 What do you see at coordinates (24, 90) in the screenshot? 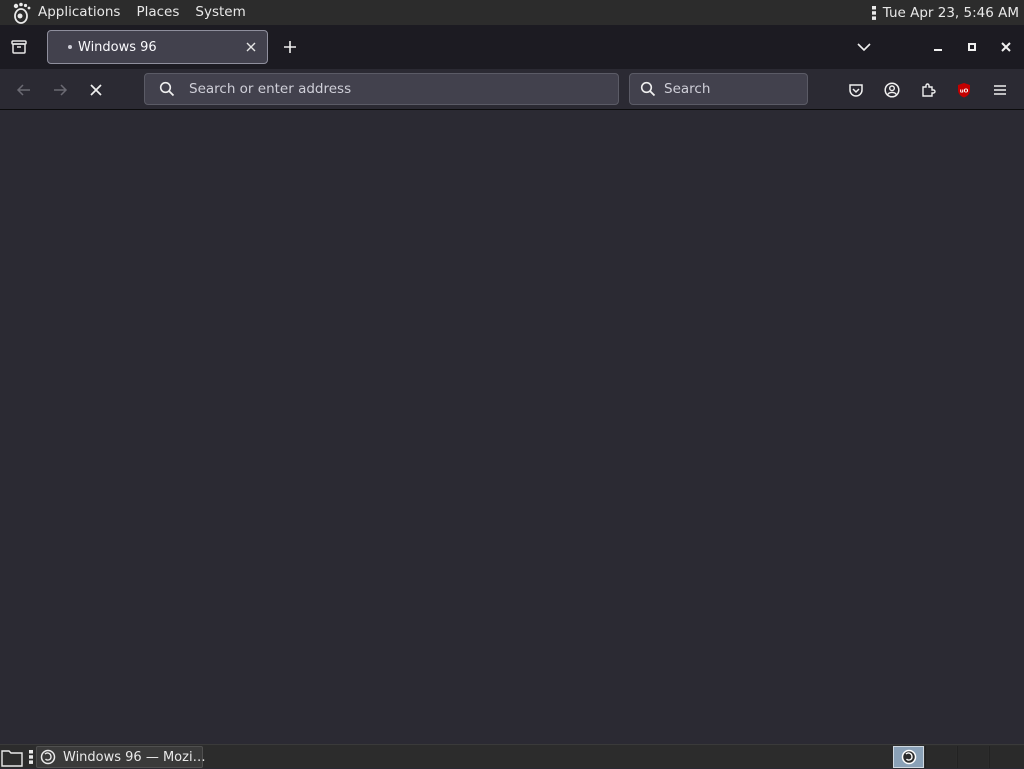
I see `back-arrow-icon` at bounding box center [24, 90].